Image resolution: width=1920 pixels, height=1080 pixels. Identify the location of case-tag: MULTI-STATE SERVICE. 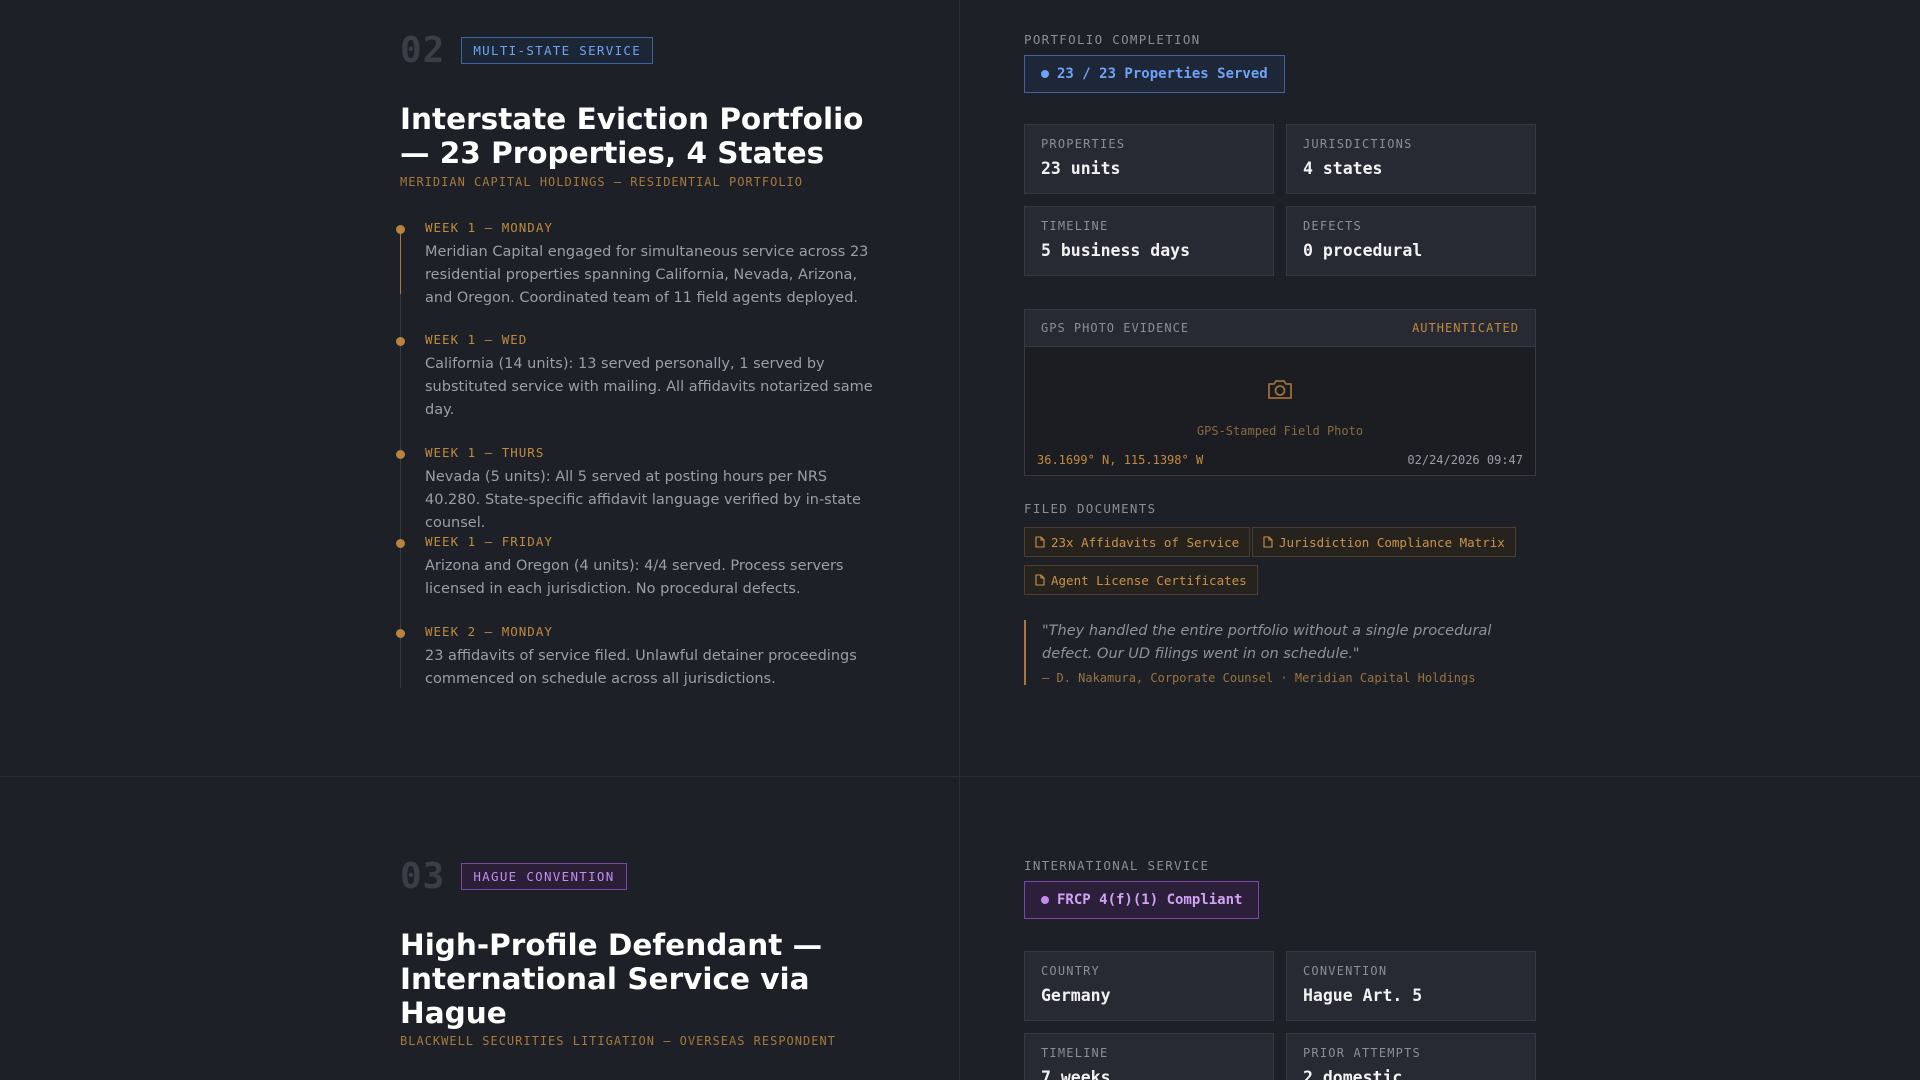
(557, 50).